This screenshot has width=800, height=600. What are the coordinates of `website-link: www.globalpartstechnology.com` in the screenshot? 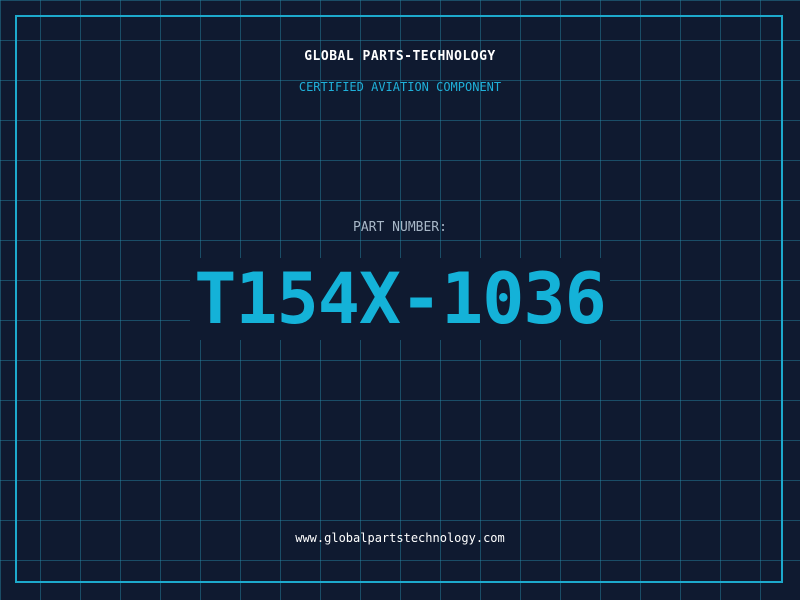 It's located at (400, 538).